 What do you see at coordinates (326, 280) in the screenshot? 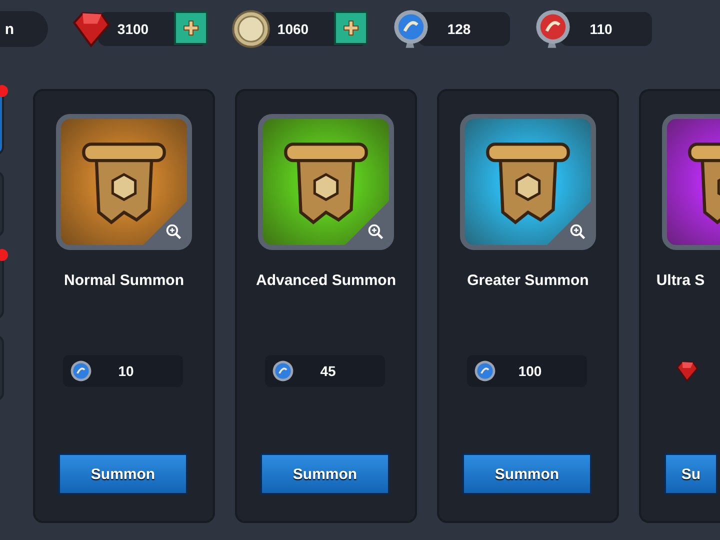
I see `summon-title: Advanced Summon` at bounding box center [326, 280].